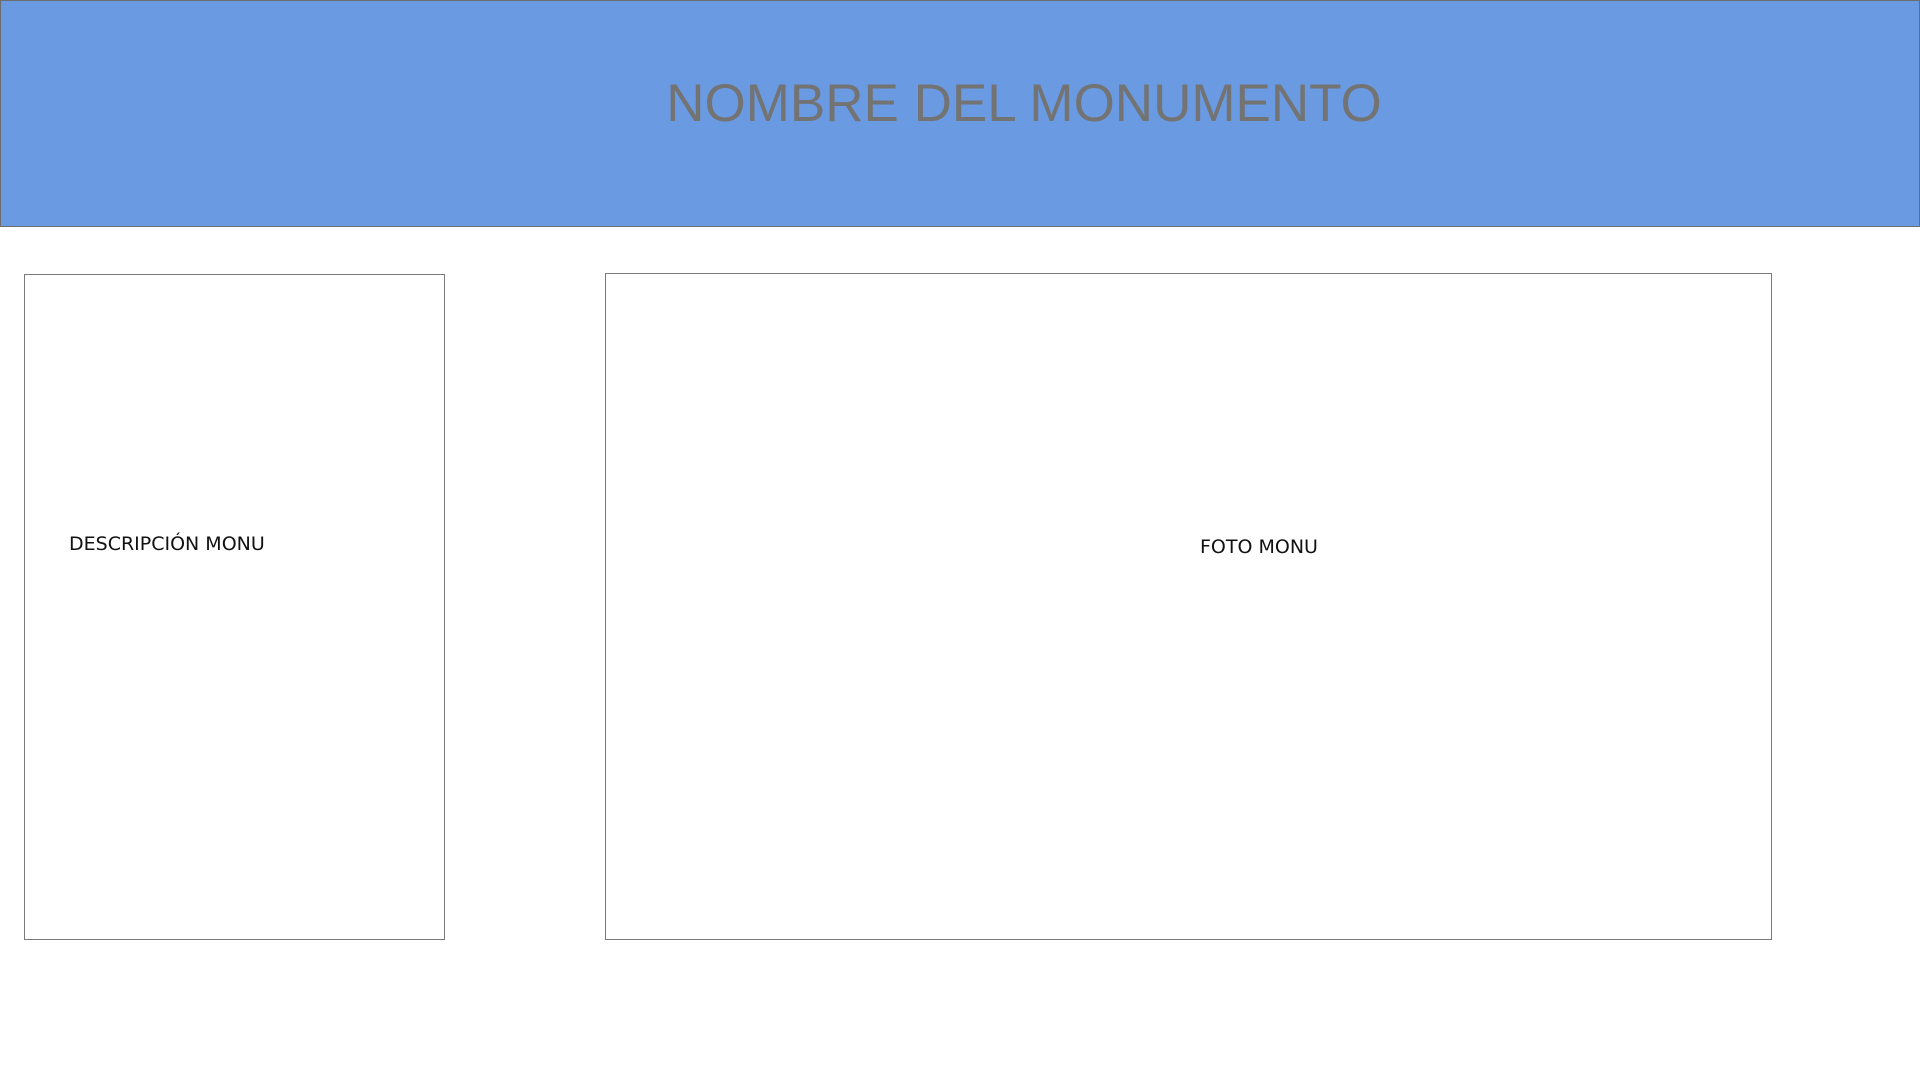 This screenshot has width=1920, height=1080. I want to click on page-title: NOMBRE DEL MONUMENTO, so click(1024, 103).